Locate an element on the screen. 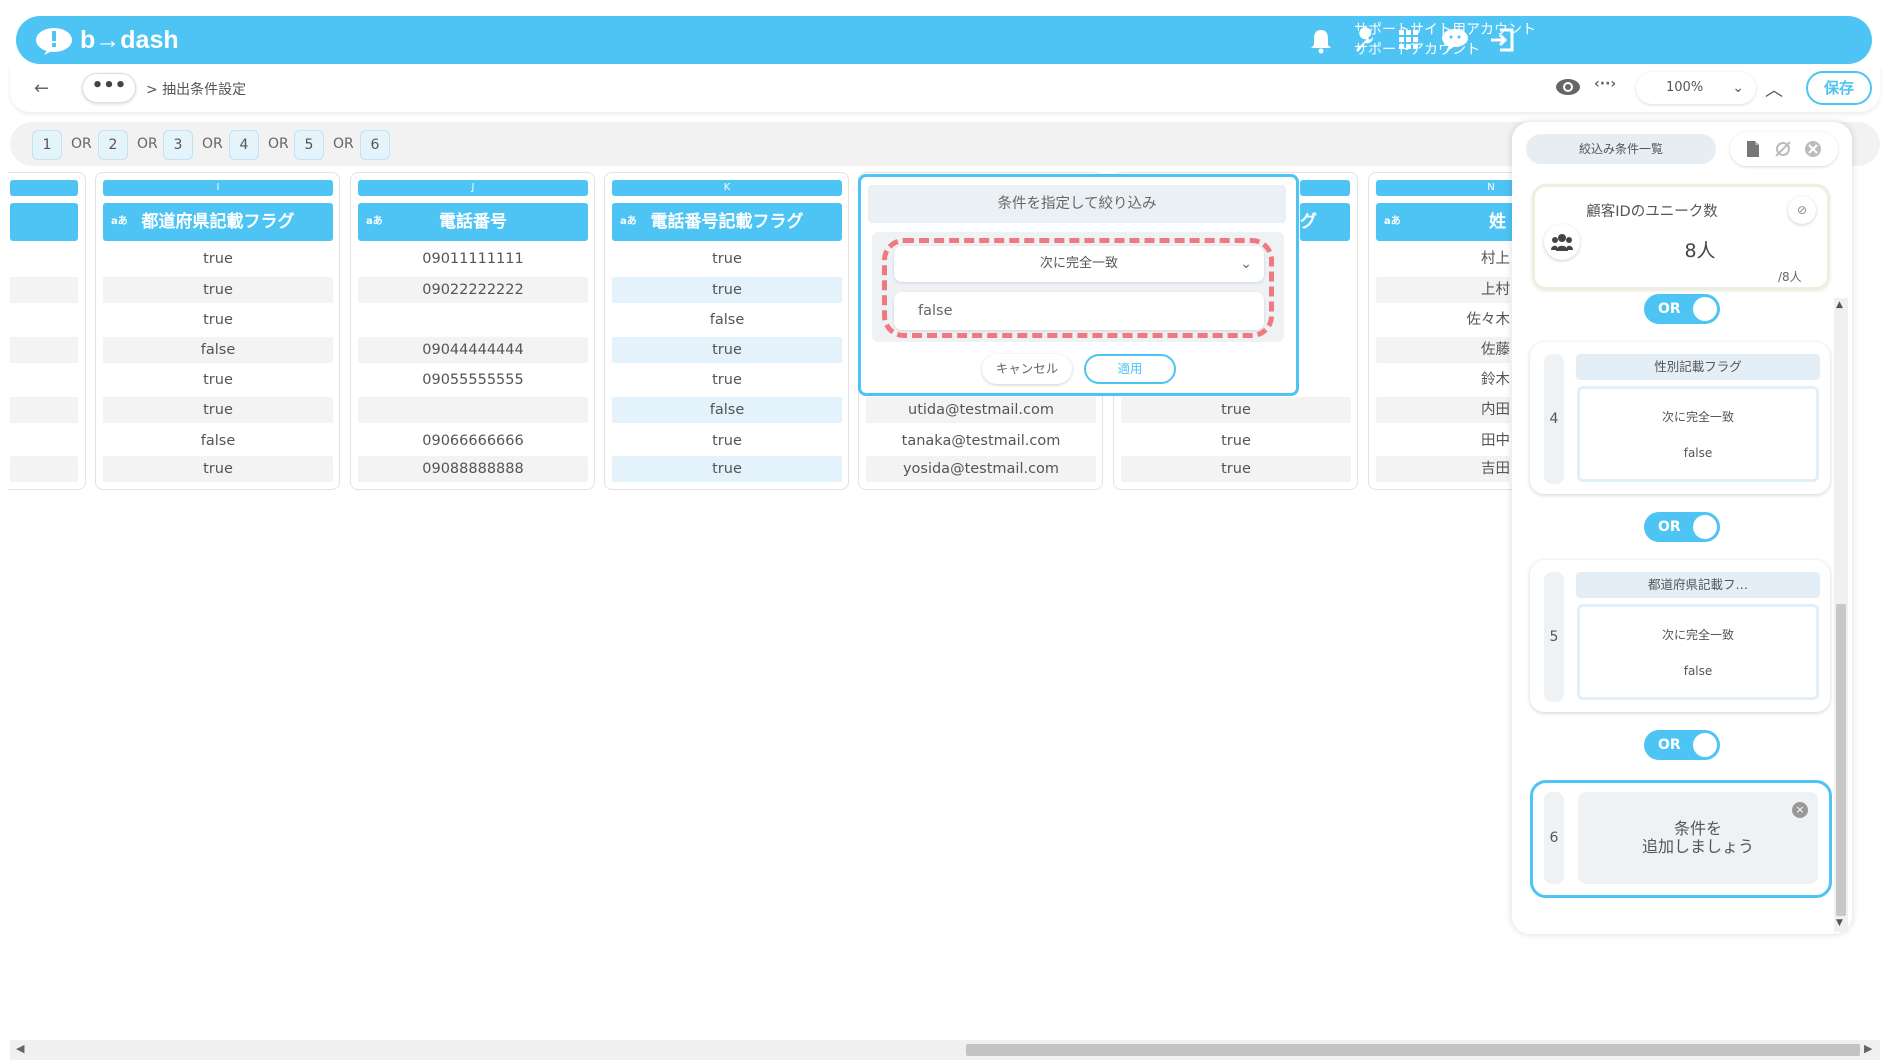  column-name: 姓 is located at coordinates (1497, 222).